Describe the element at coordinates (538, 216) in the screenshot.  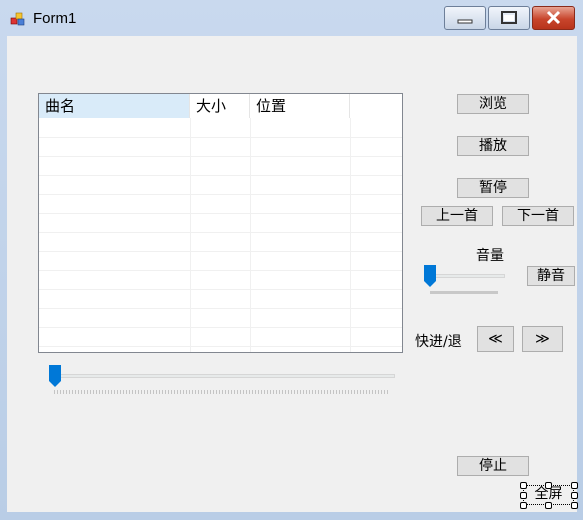
I see `next-track-button: 下一首` at that location.